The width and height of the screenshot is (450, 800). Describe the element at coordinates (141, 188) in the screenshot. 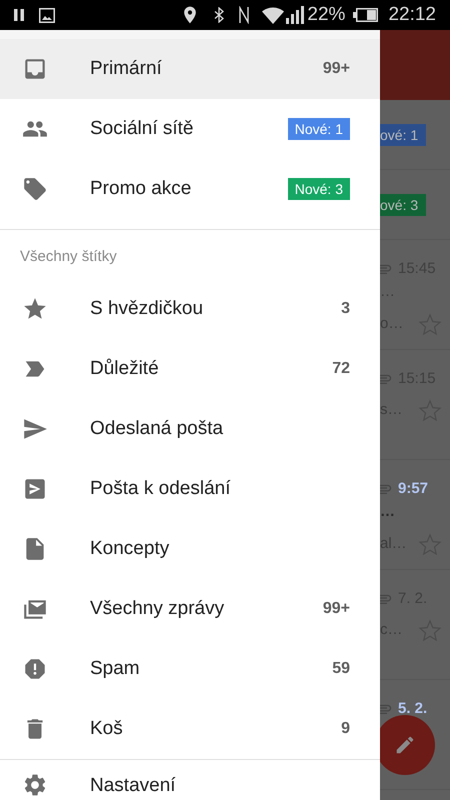

I see `drawer-item-label: Promo akce` at that location.